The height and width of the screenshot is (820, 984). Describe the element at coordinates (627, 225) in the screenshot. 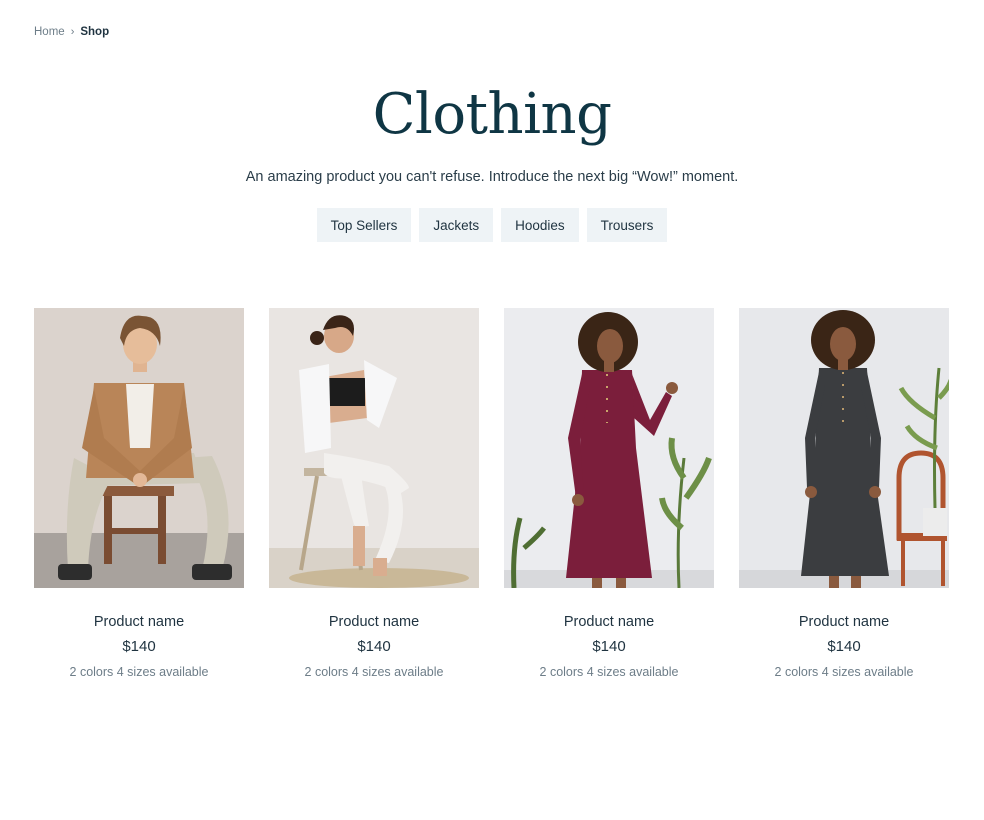

I see `filter-trousers-button: Trousers` at that location.